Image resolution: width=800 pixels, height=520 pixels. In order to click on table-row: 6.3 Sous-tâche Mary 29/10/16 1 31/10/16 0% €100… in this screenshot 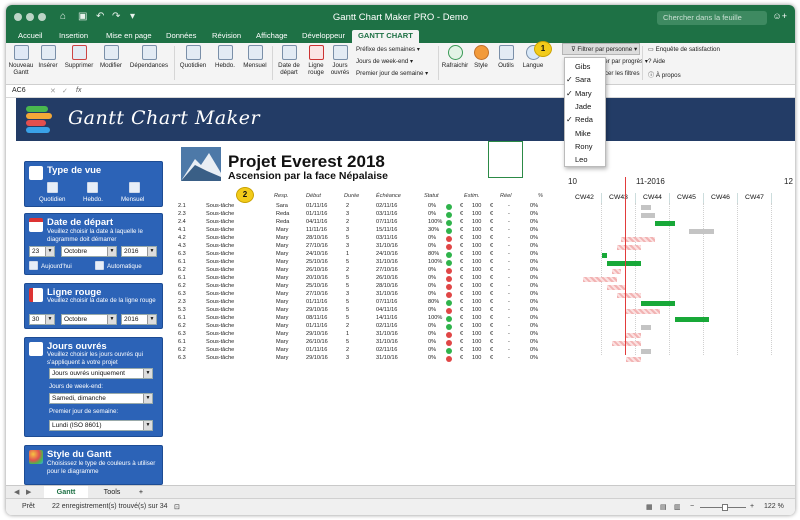, I will do `click(371, 335)`.